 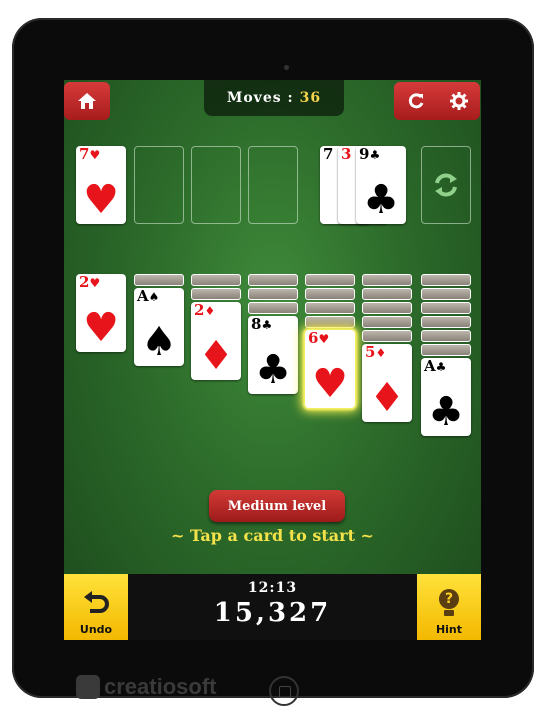 What do you see at coordinates (205, 310) in the screenshot?
I see `card-rank: 2♦` at bounding box center [205, 310].